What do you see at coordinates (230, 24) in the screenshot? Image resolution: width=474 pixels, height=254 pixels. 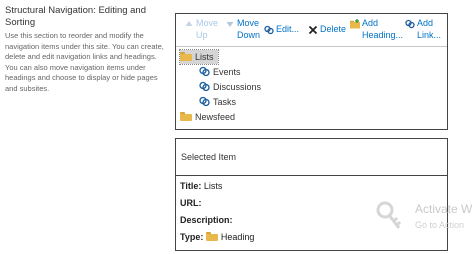 I see `arrow-down-icon` at bounding box center [230, 24].